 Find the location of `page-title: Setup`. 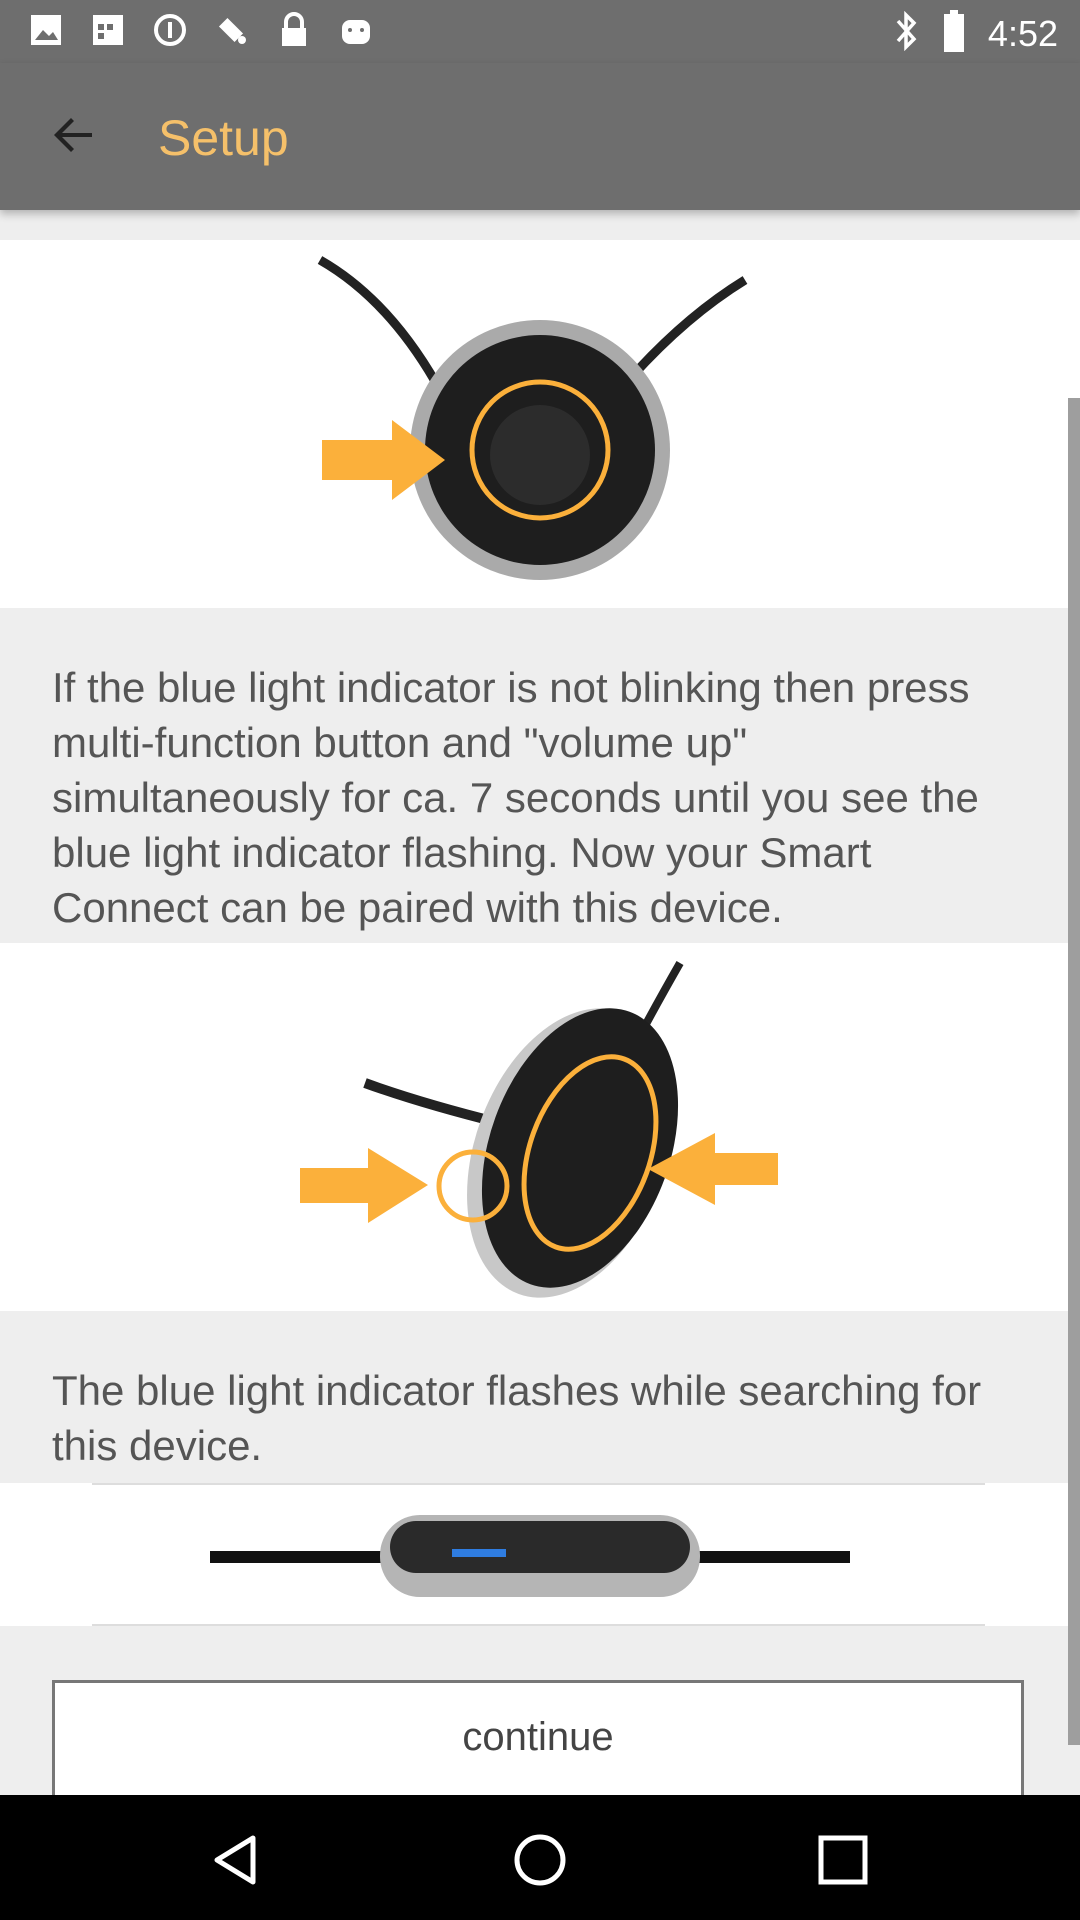

page-title: Setup is located at coordinates (223, 138).